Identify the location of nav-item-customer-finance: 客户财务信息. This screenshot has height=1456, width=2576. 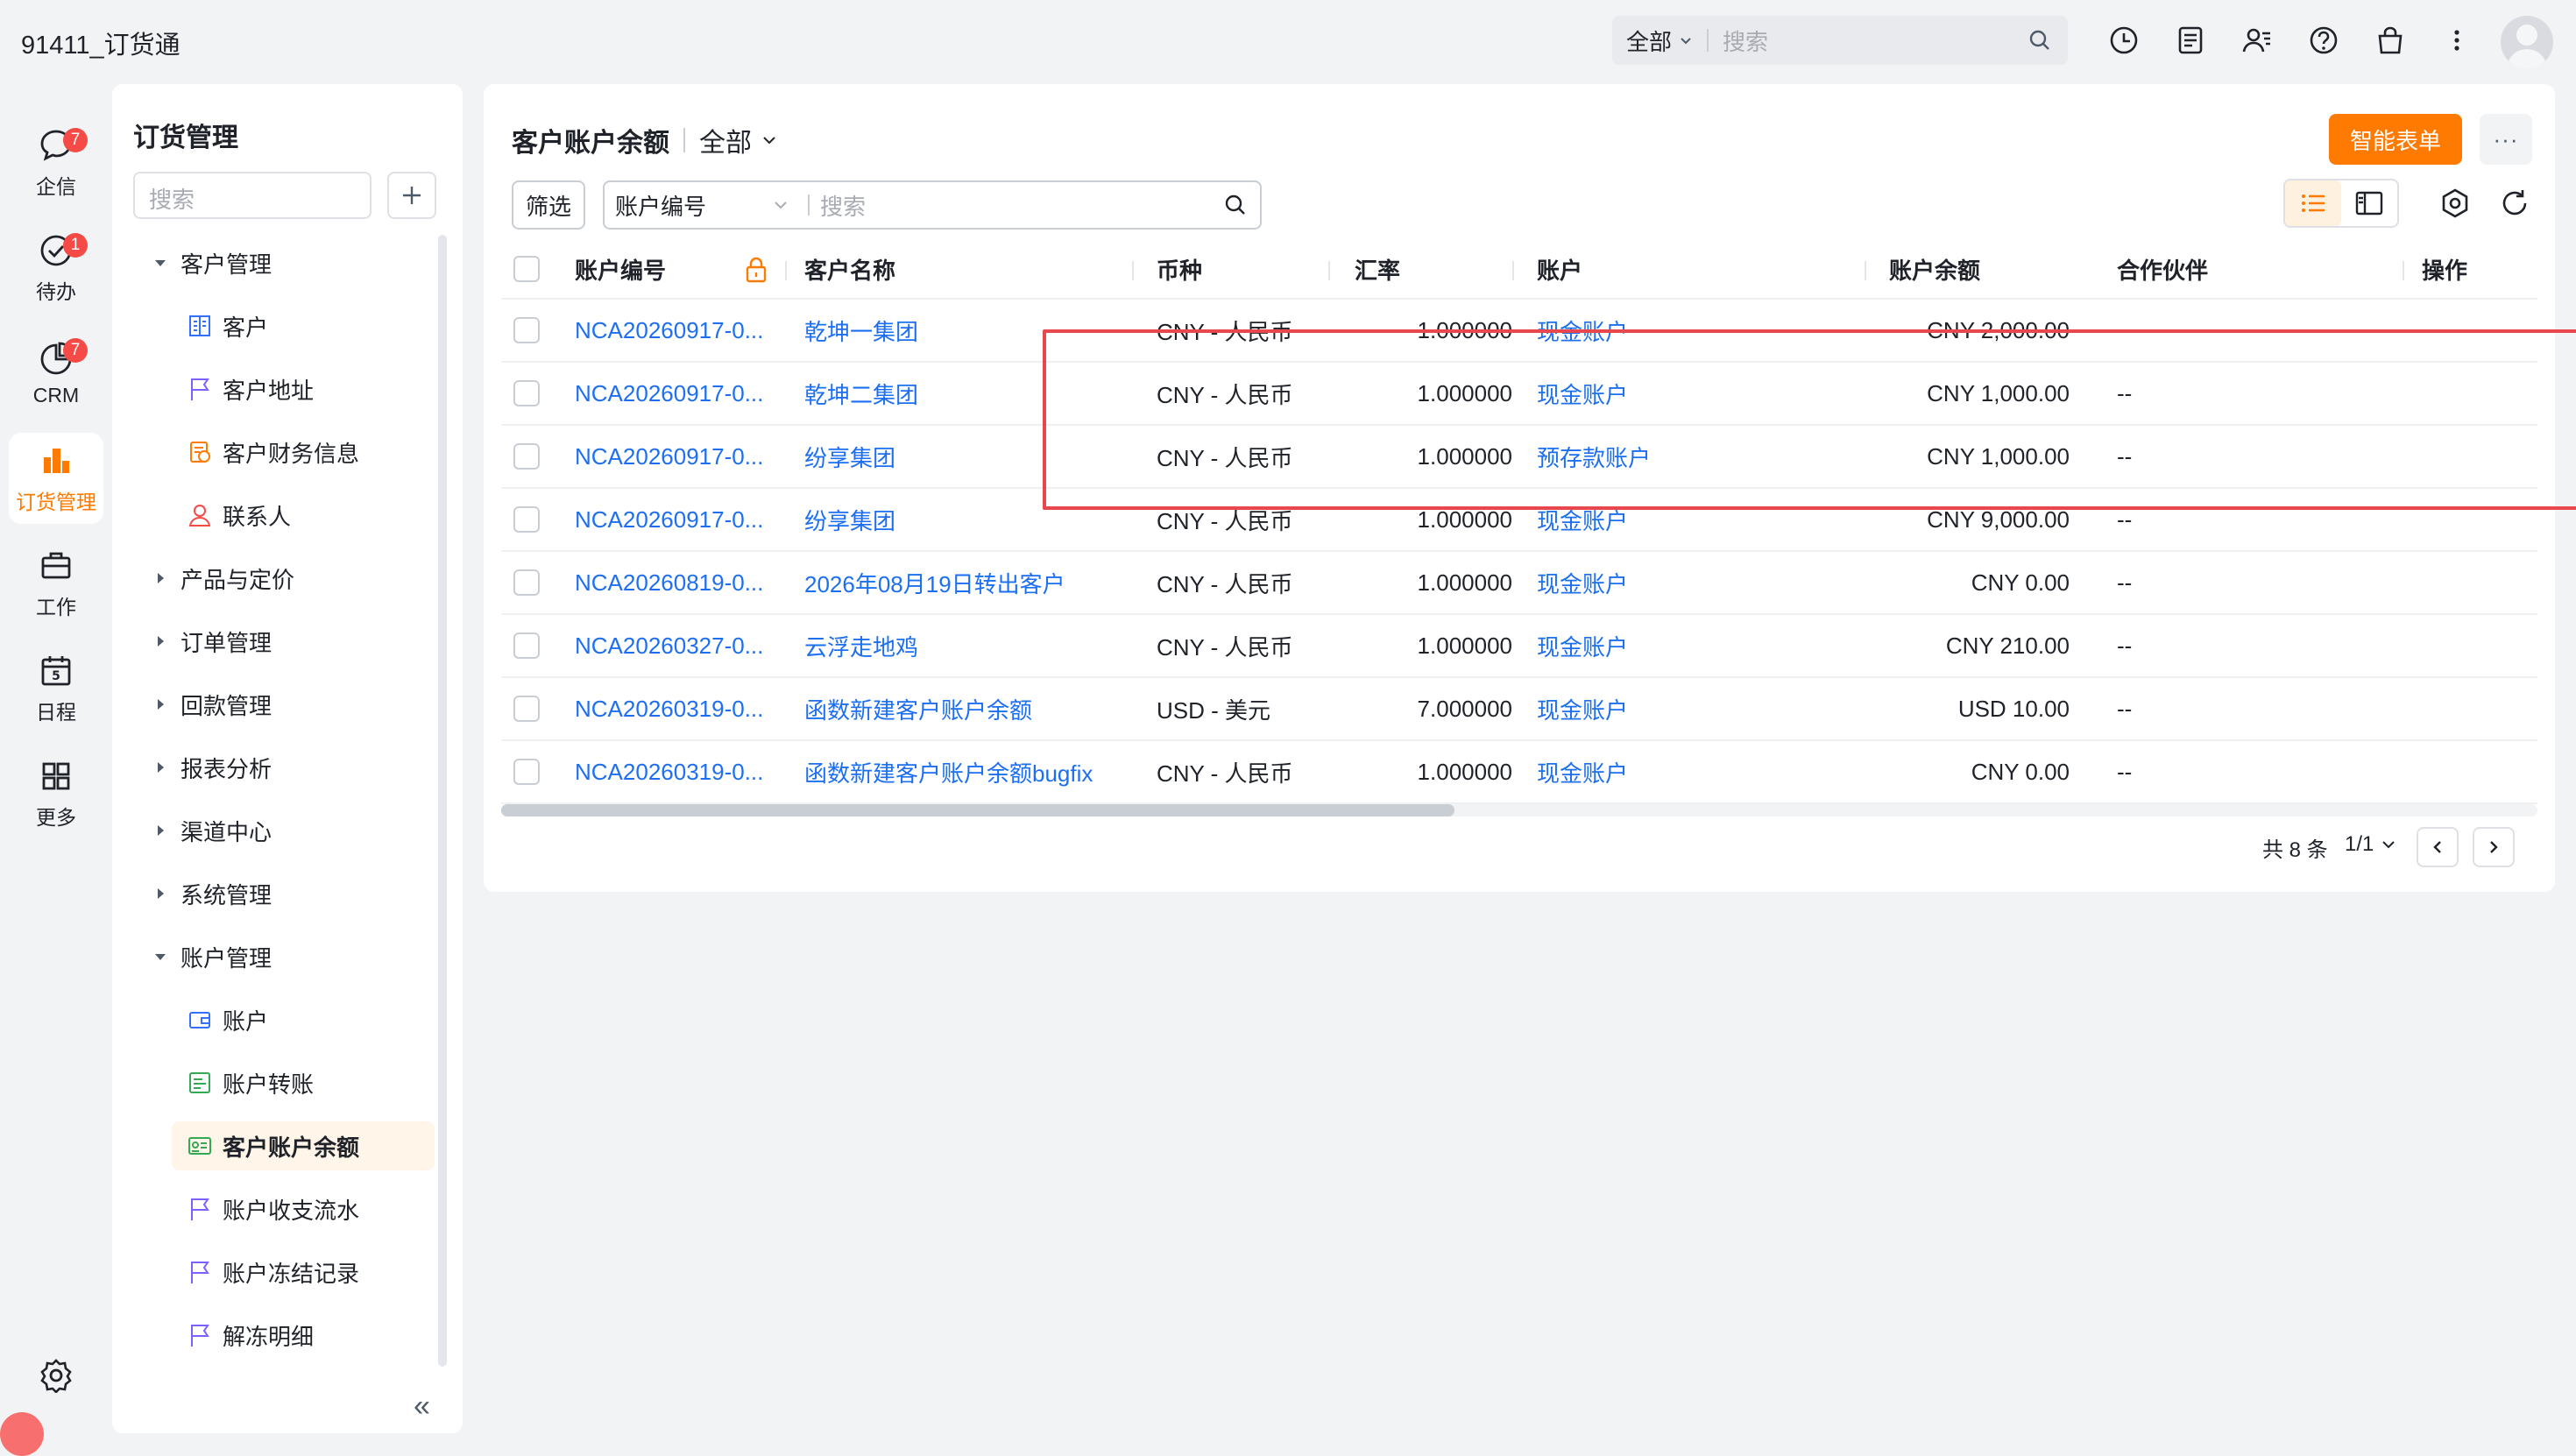
(303, 452).